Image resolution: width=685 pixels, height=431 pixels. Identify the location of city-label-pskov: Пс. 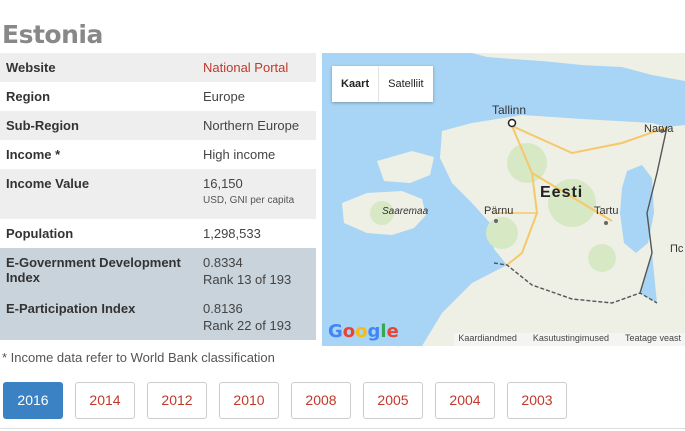
(677, 249).